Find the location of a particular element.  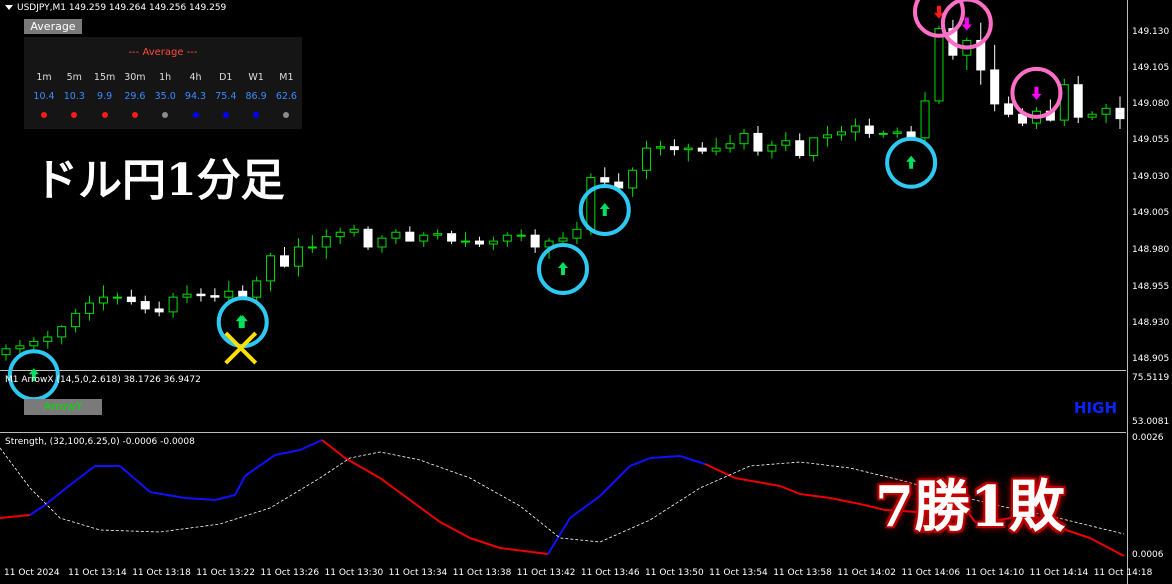

price-tick-label: 149.080 is located at coordinates (1151, 104).